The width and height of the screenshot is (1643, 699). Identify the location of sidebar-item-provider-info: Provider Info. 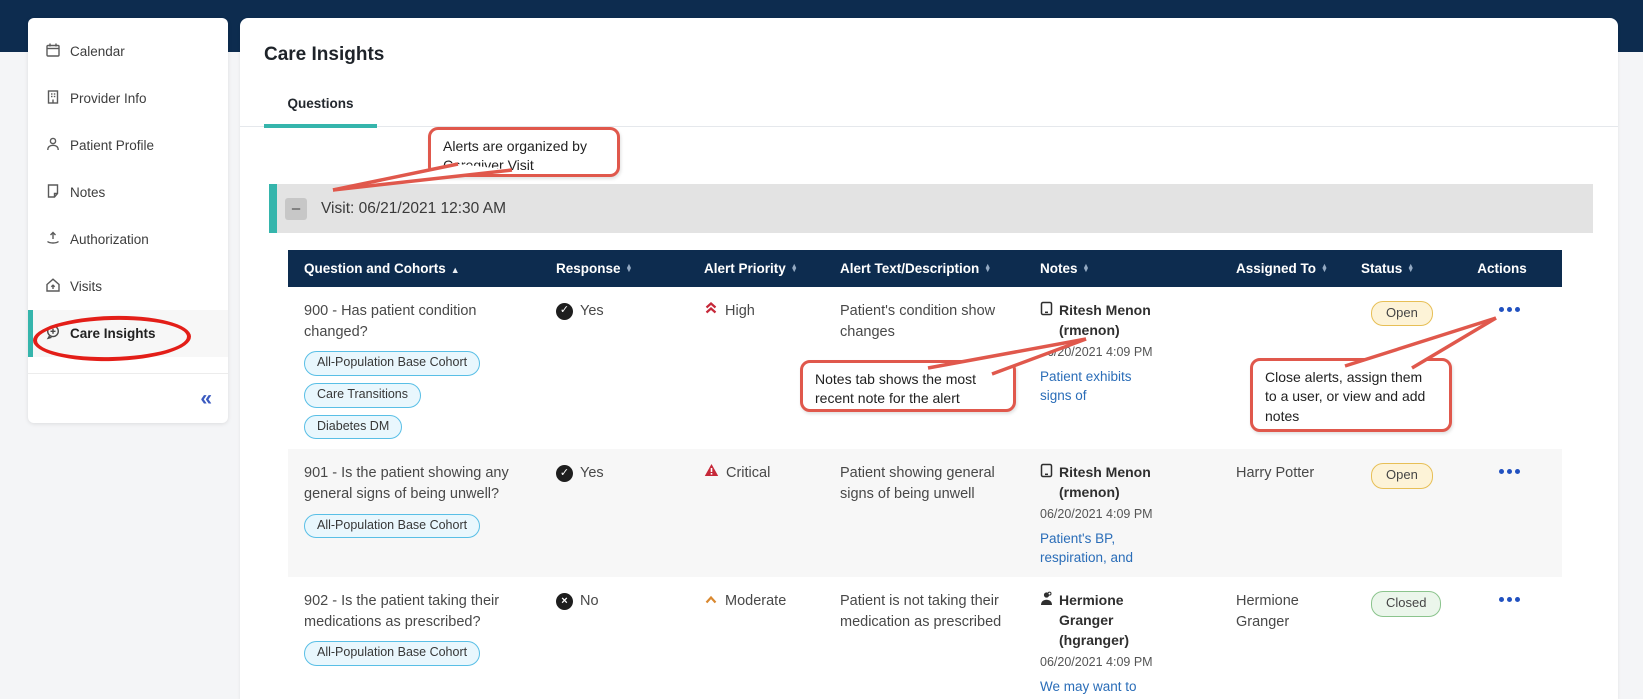
(128, 98).